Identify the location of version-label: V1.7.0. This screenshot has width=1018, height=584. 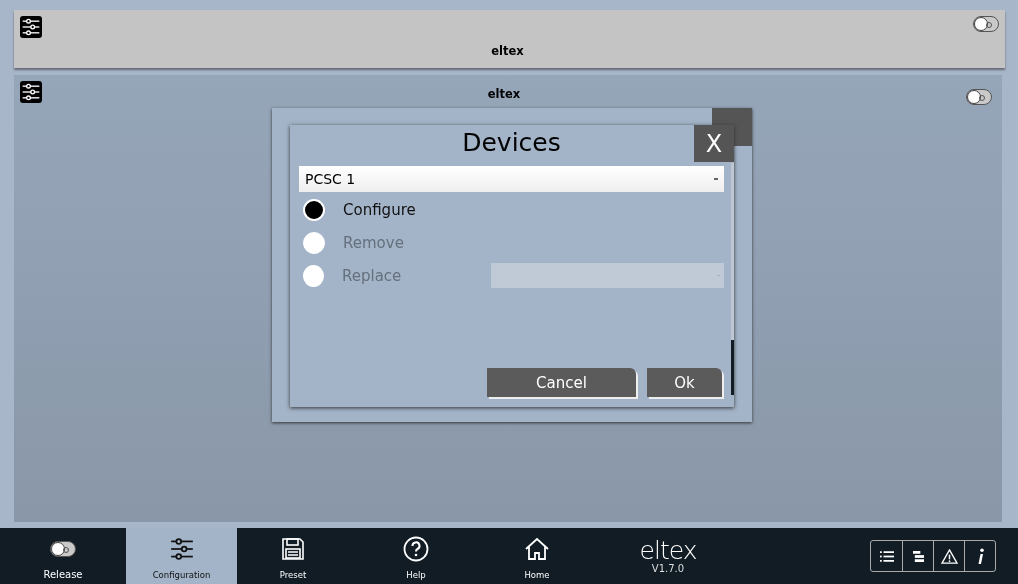
(668, 568).